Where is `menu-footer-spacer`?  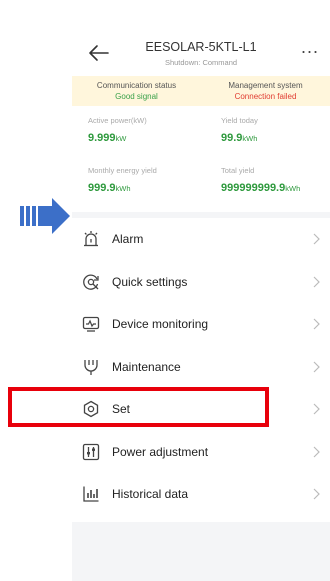
menu-footer-spacer is located at coordinates (201, 519).